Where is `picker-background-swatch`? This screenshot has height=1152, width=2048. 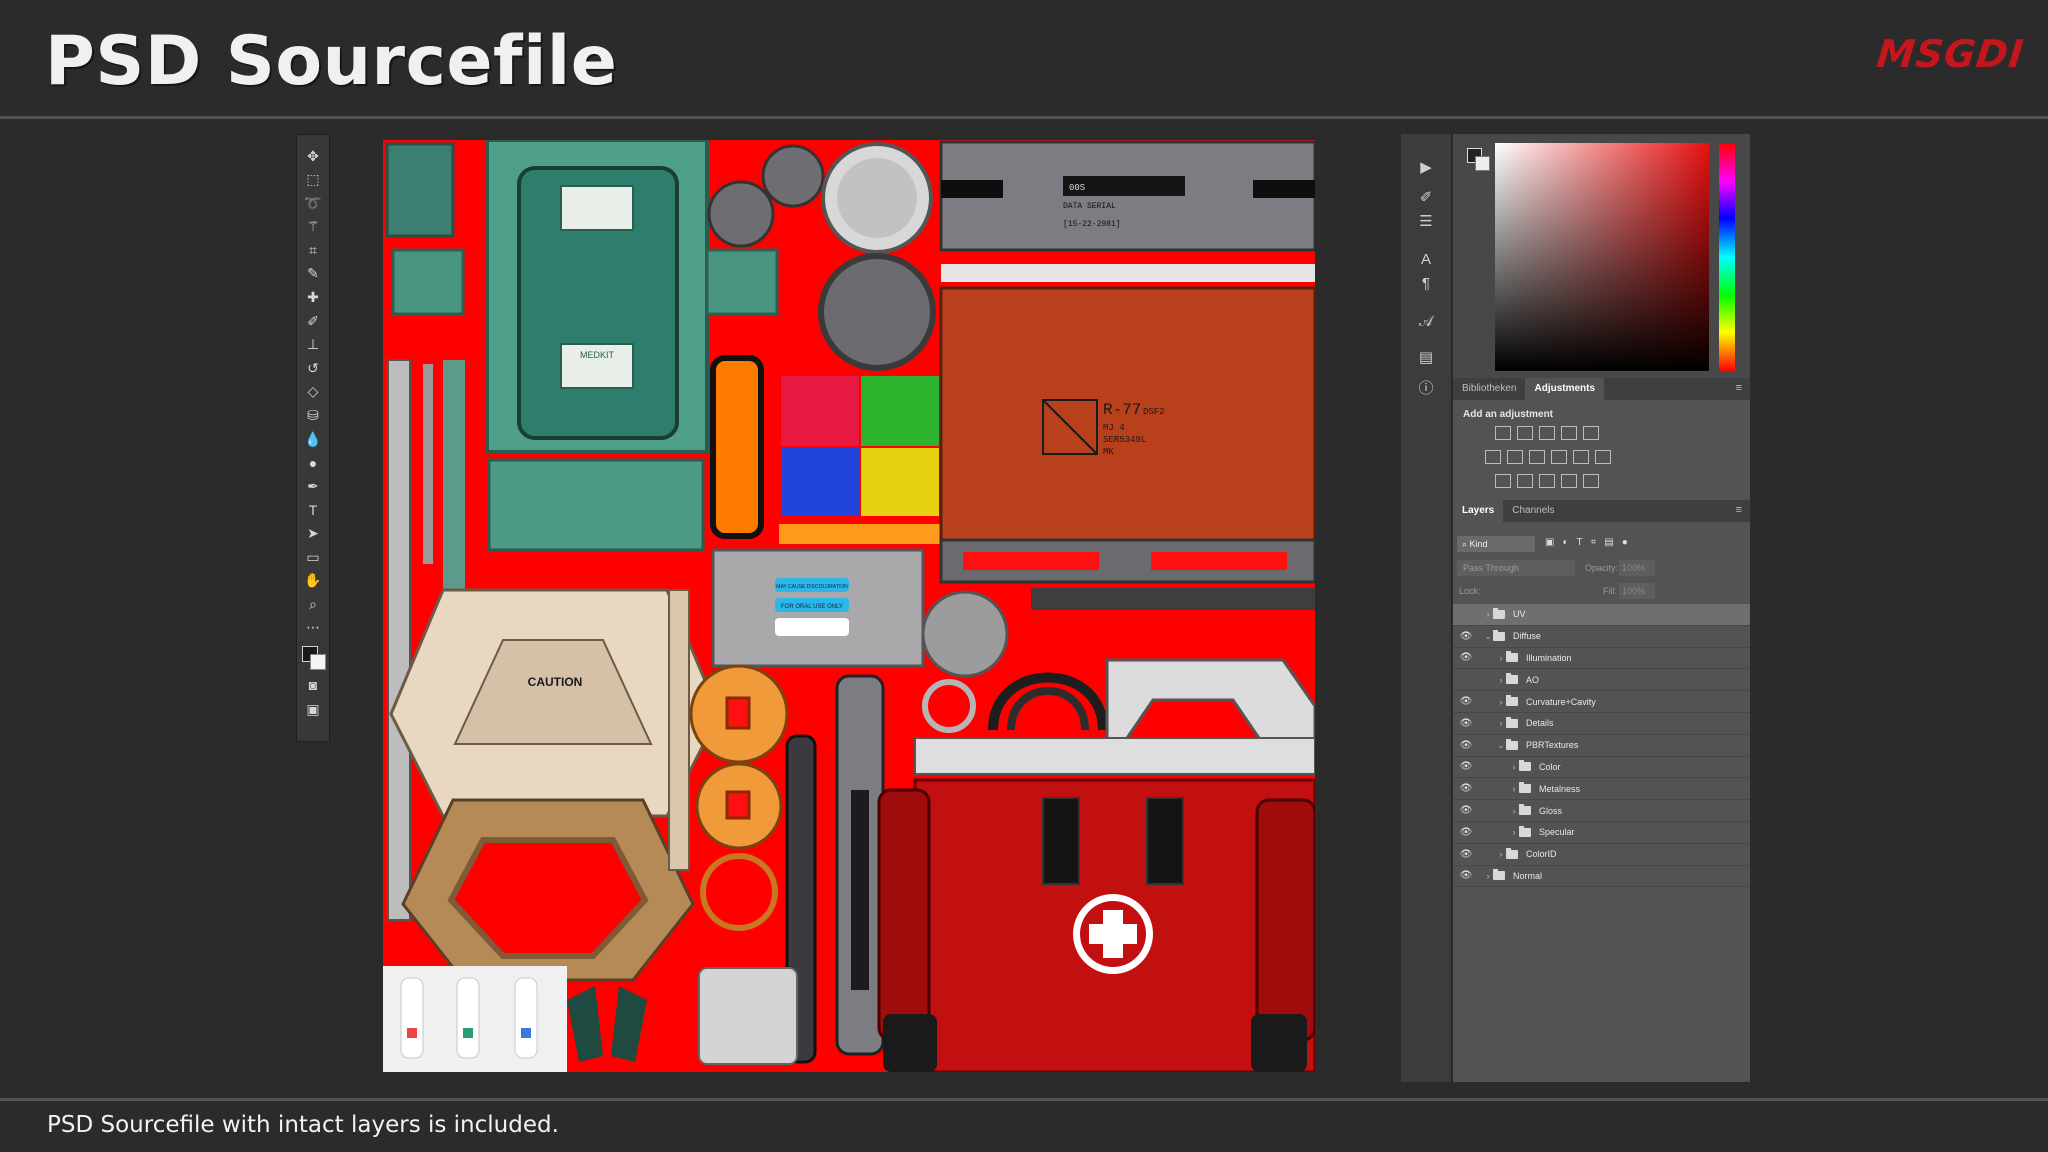
picker-background-swatch is located at coordinates (1482, 163).